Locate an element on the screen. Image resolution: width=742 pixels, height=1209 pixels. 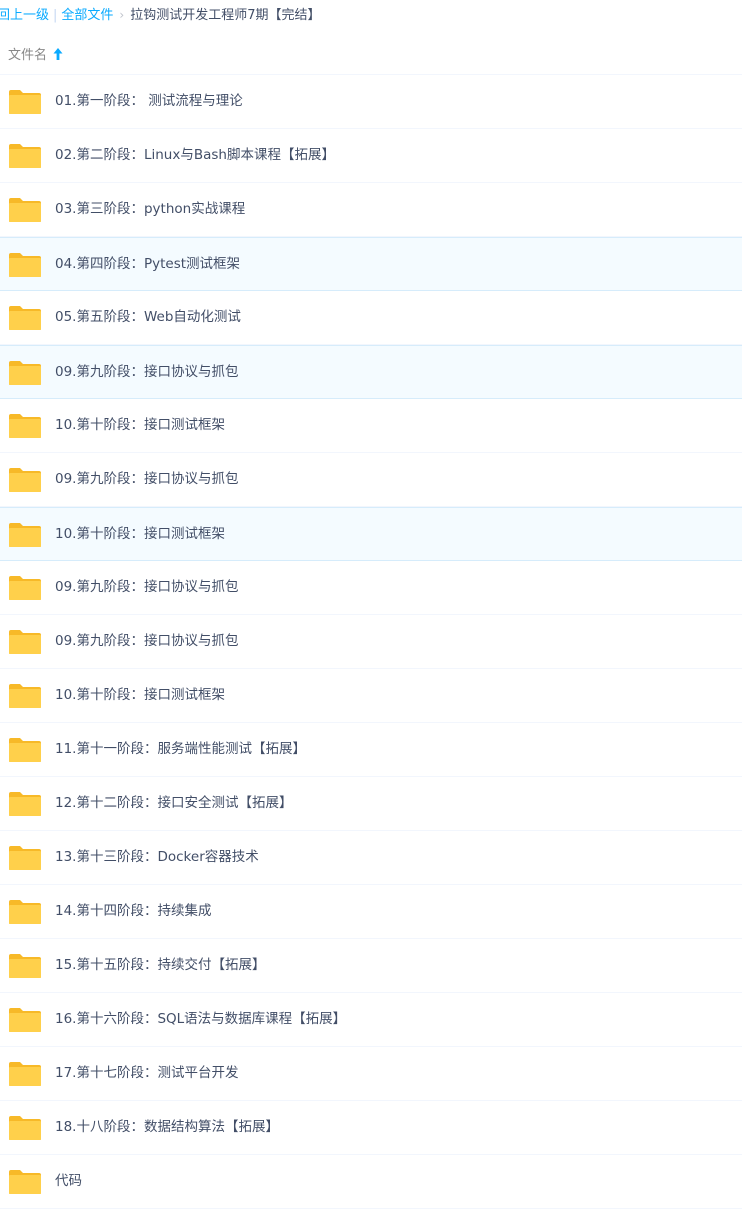
file-row: 18.十八阶段：数据结构算法【拓展】 is located at coordinates (371, 1128).